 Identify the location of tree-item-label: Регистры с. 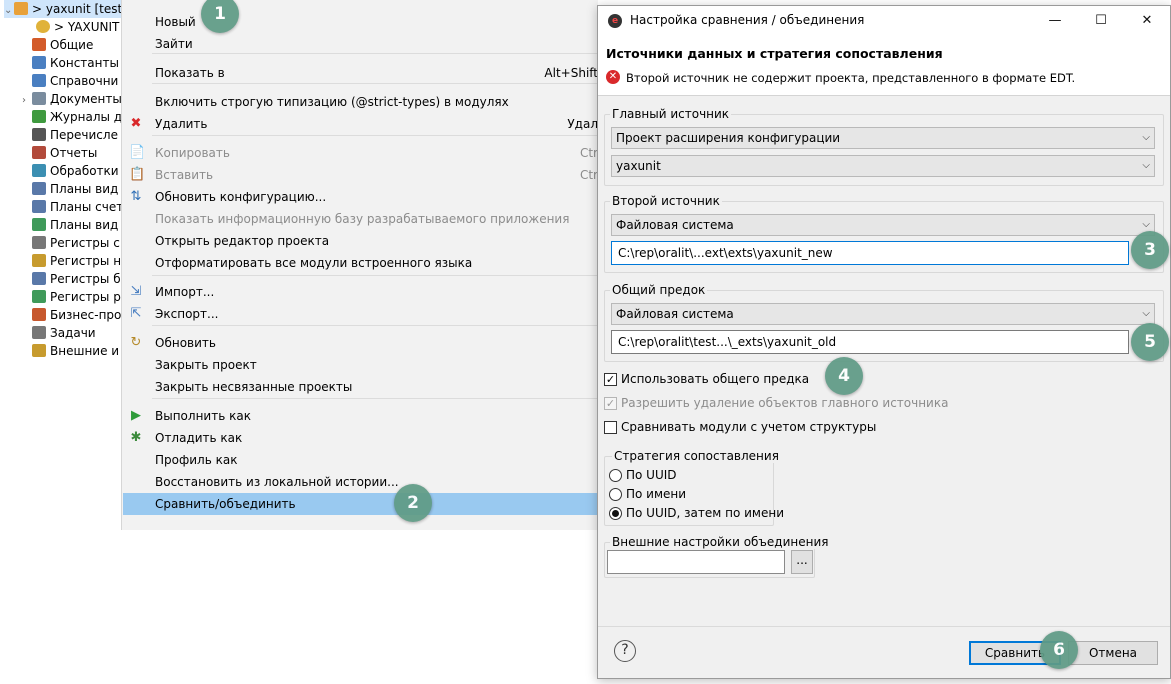
(85, 243).